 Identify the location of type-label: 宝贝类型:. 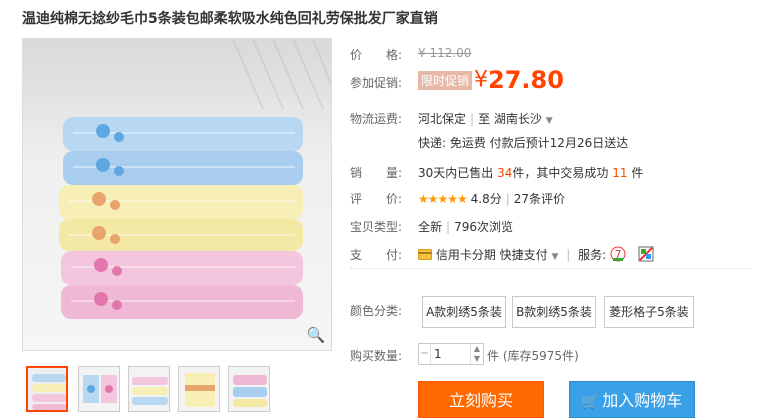
(376, 227).